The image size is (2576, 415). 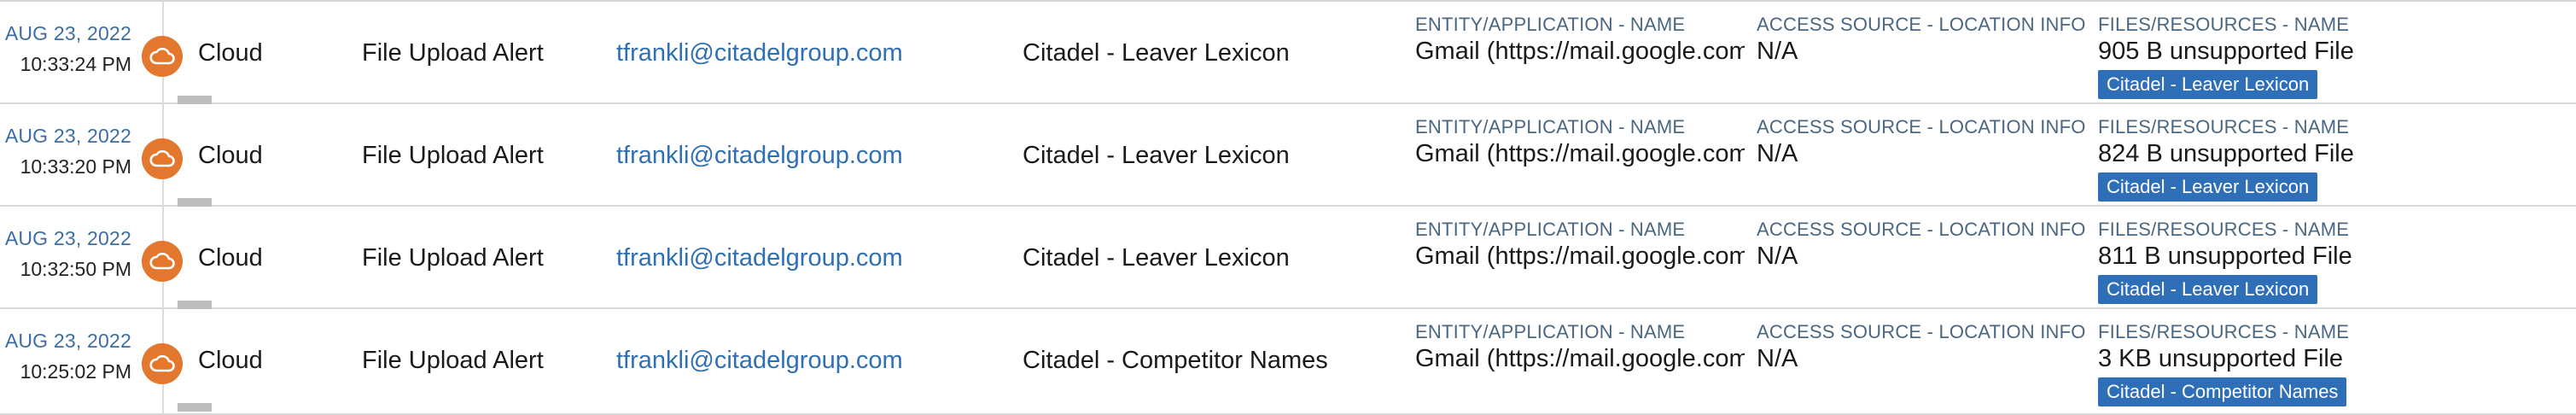 What do you see at coordinates (2222, 391) in the screenshot?
I see `policy-tag: Citadel - Competitor Names` at bounding box center [2222, 391].